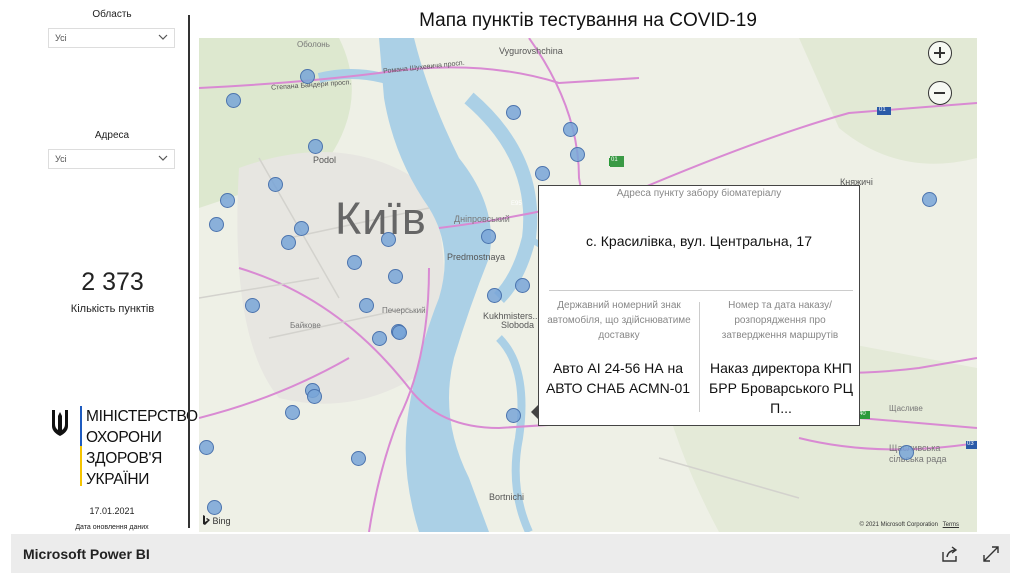 Image resolution: width=1014 pixels, height=573 pixels. I want to click on ministry-name-line: МІНІСТЕРСТВО, so click(142, 416).